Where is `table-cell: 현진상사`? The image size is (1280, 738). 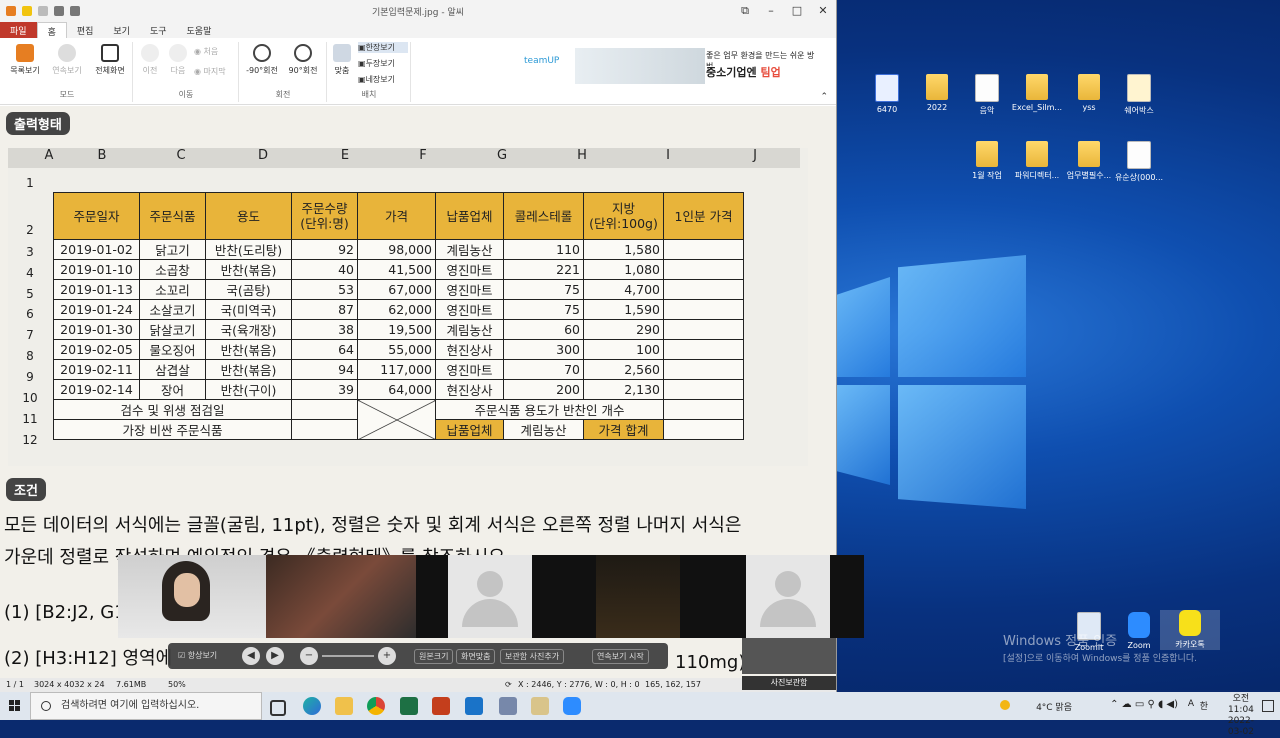 table-cell: 현진상사 is located at coordinates (469, 349).